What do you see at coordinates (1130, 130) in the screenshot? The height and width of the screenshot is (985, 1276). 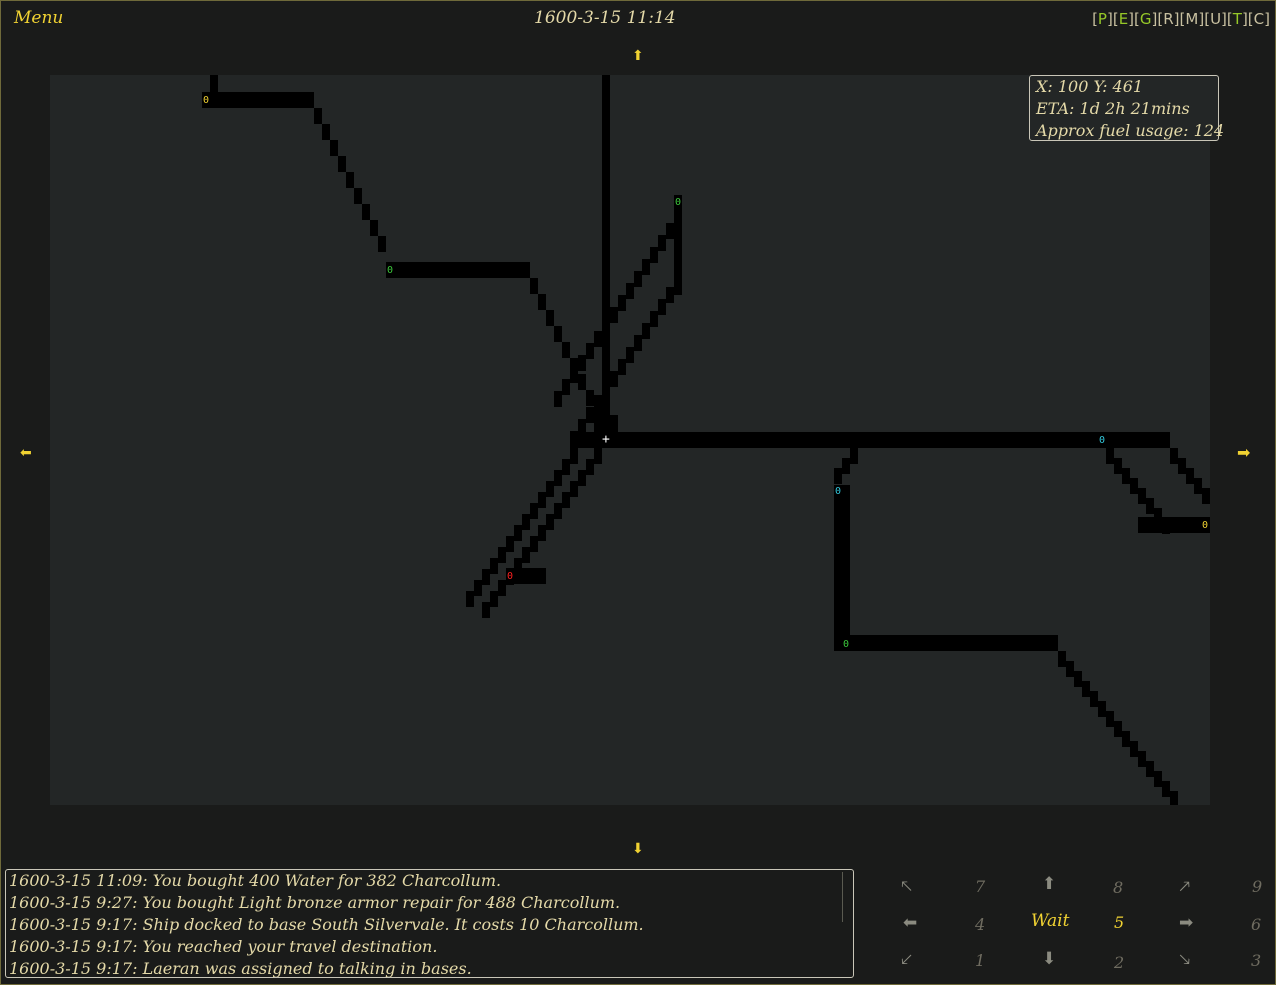 I see `fuel-usage: Approx fuel usage: 124` at bounding box center [1130, 130].